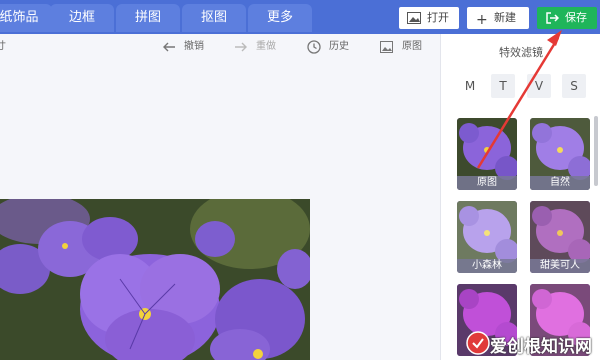  I want to click on new-button: + 新建, so click(498, 18).